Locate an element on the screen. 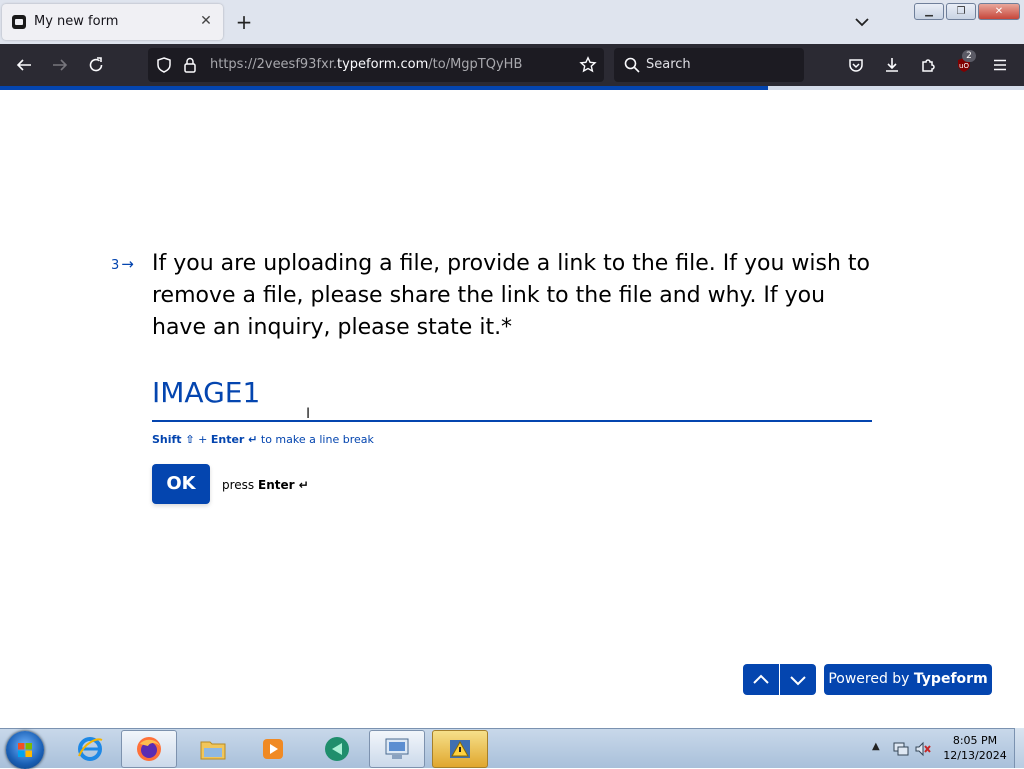 This screenshot has width=1024, height=769. taskbar-media-player is located at coordinates (273, 749).